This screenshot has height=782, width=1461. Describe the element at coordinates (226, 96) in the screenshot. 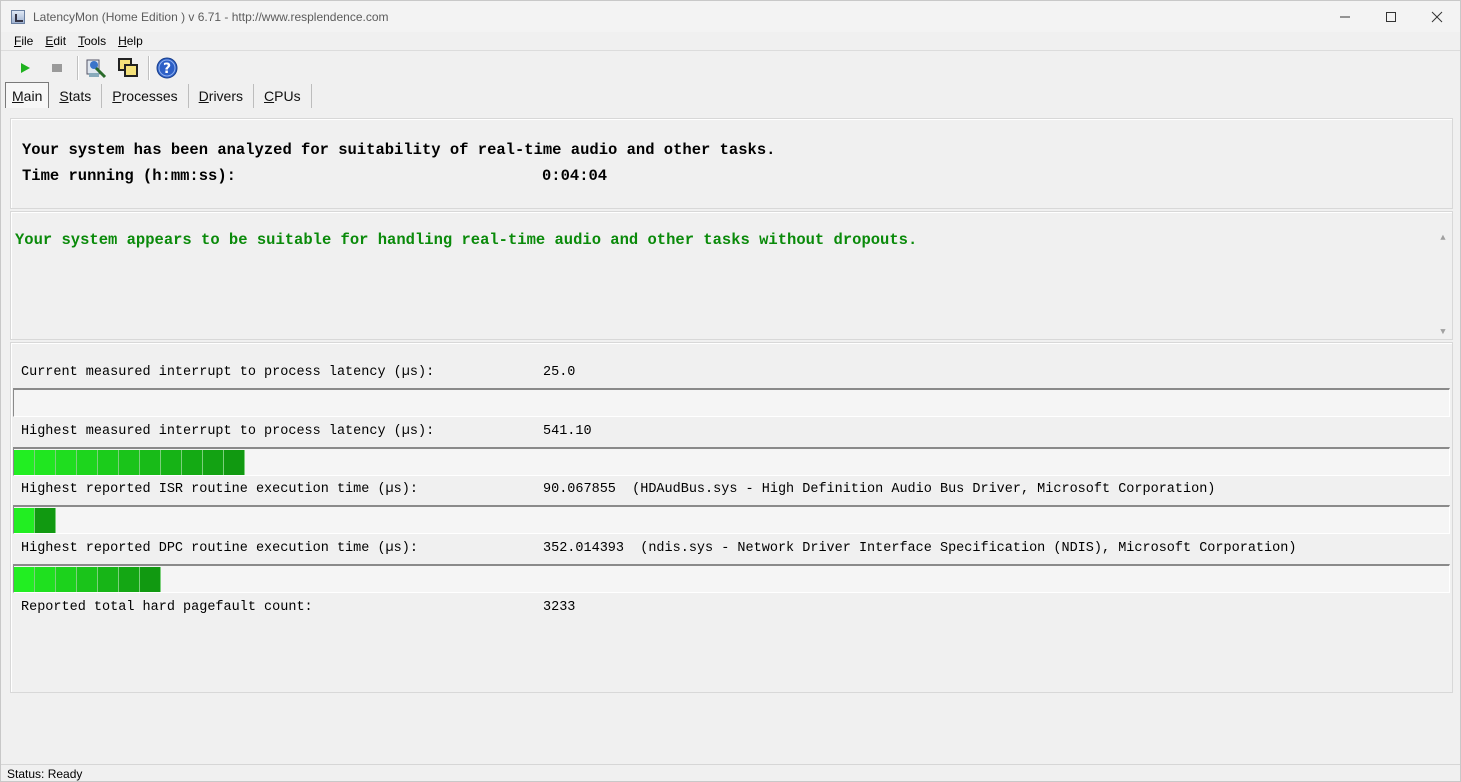

I see `tab-drivers-label: rivers` at that location.